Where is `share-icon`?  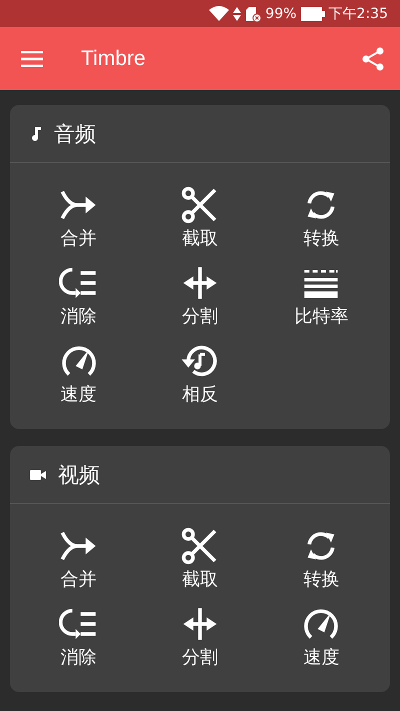
share-icon is located at coordinates (373, 58).